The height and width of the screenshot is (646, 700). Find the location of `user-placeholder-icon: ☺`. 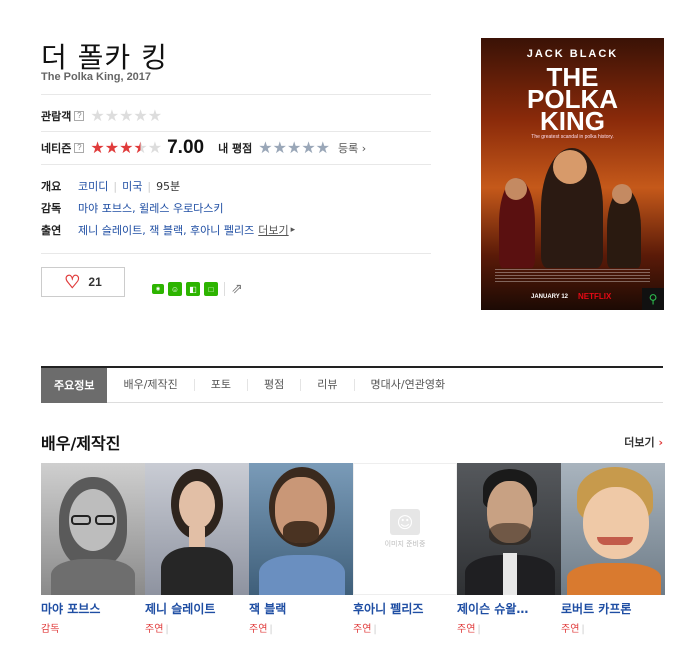

user-placeholder-icon: ☺ is located at coordinates (405, 522).